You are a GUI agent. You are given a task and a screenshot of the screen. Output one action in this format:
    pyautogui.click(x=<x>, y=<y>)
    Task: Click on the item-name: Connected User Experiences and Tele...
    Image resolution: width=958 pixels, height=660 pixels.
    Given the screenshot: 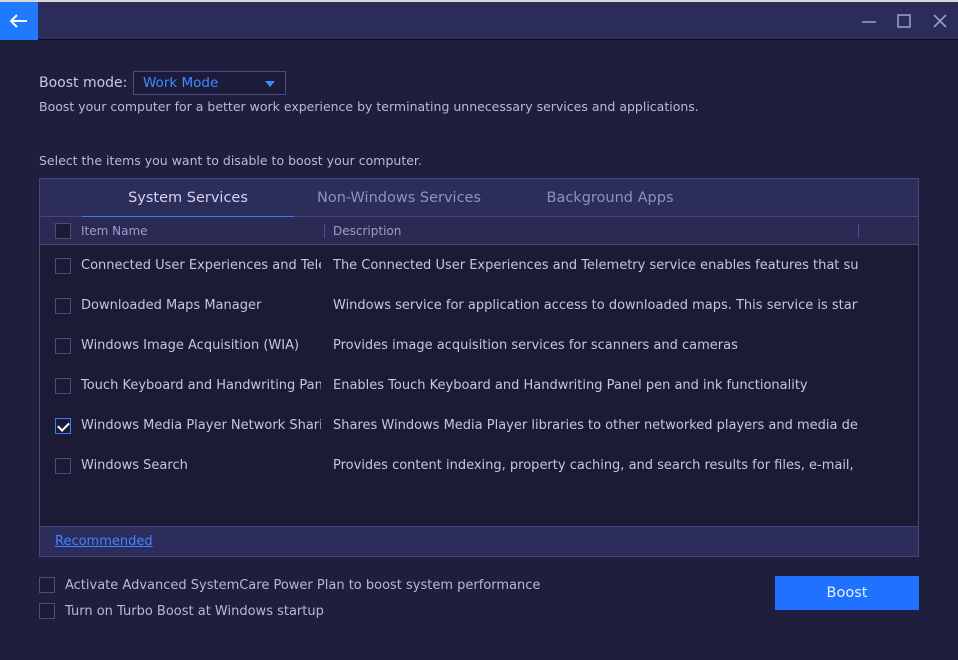 What is the action you would take?
    pyautogui.click(x=201, y=265)
    